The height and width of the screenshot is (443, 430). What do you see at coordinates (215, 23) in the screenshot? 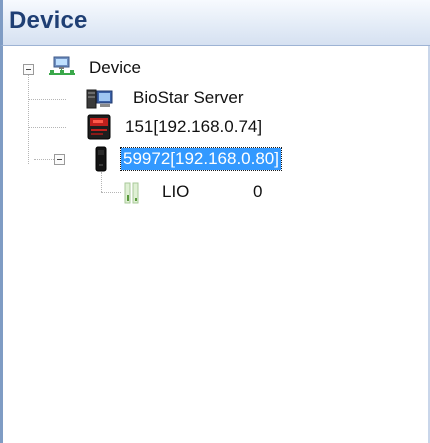
I see `panel-header: Device` at bounding box center [215, 23].